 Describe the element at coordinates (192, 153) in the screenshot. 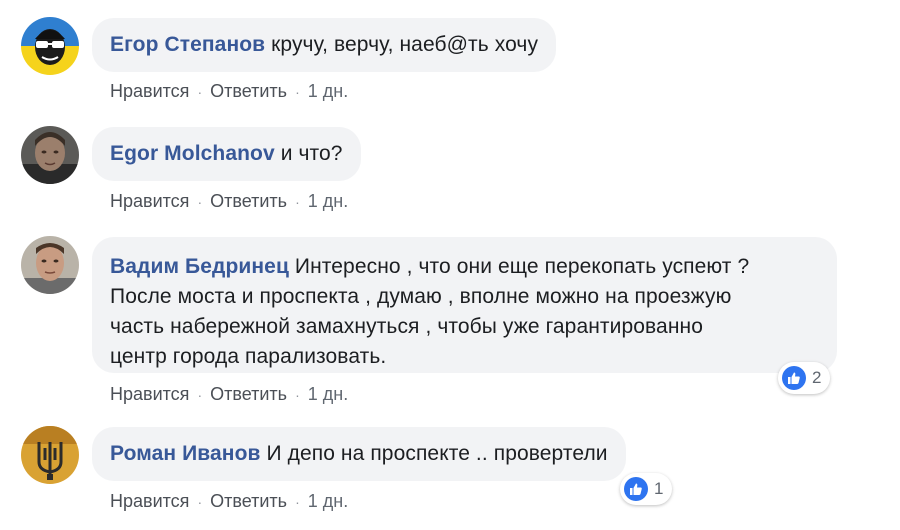

I see `comment-author-link: Egor Molchanov` at that location.